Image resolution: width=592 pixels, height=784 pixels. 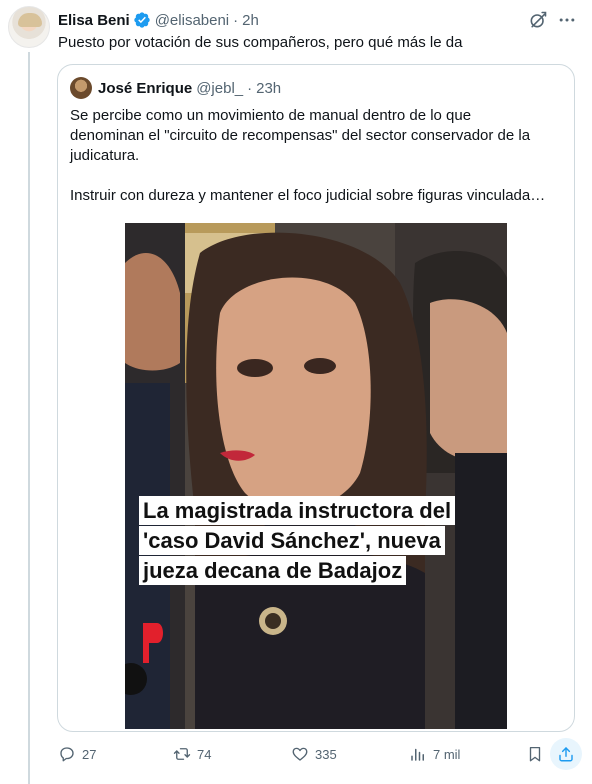 What do you see at coordinates (567, 20) in the screenshot?
I see `more-icon` at bounding box center [567, 20].